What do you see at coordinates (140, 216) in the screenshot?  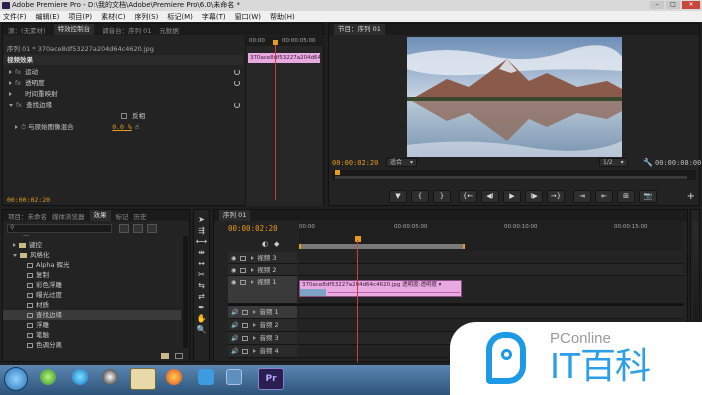 I see `tab-history: 历史` at bounding box center [140, 216].